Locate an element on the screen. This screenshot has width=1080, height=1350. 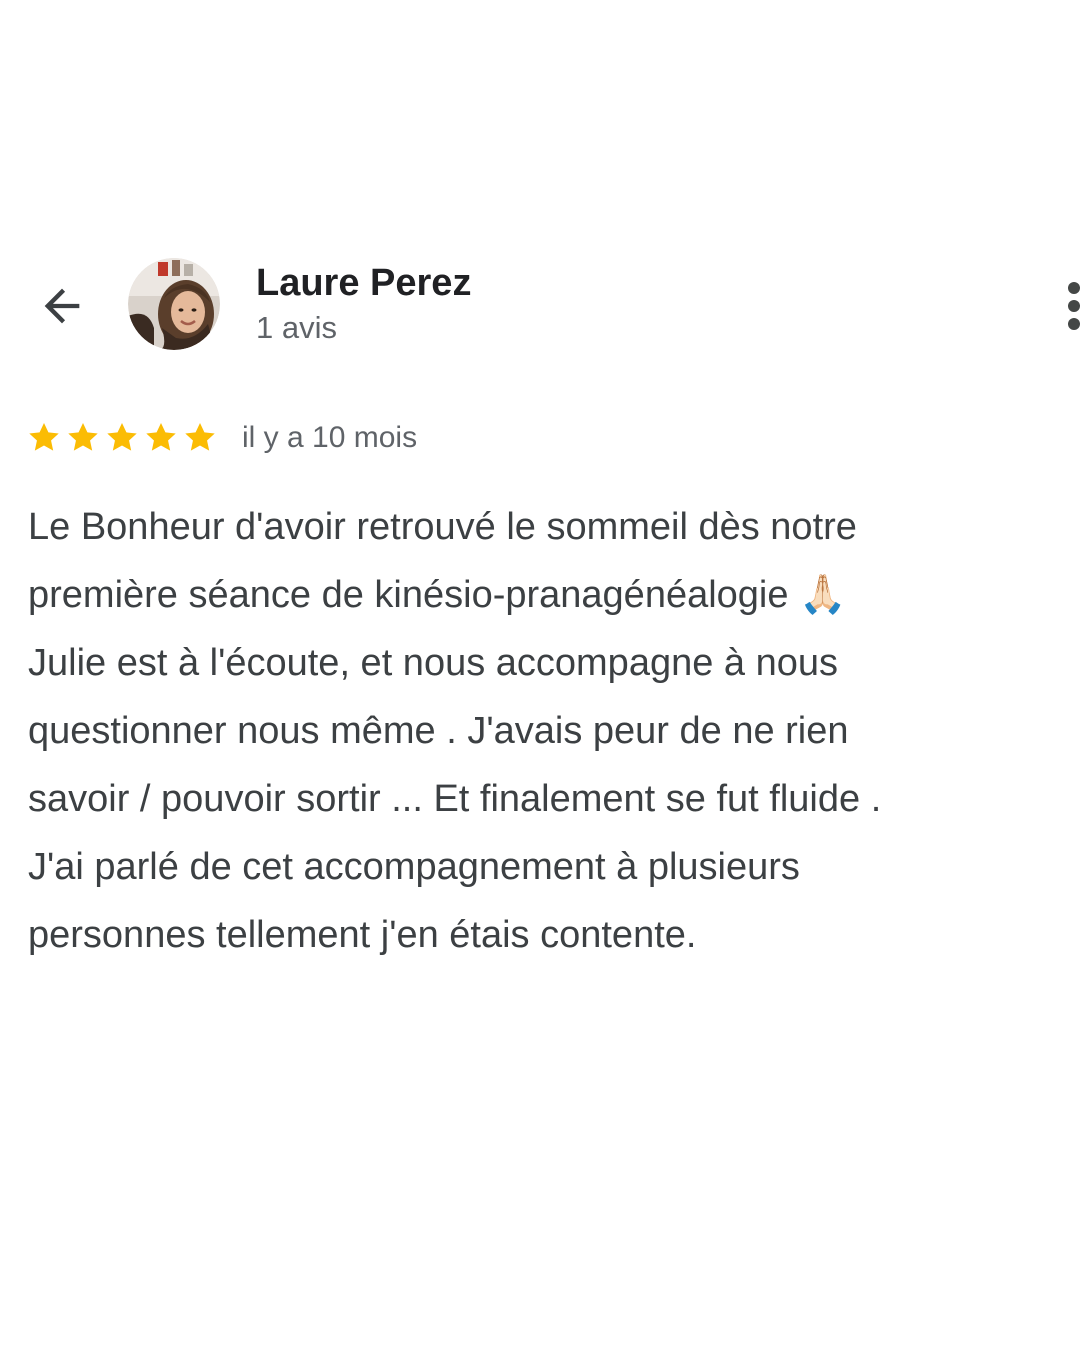
back-button is located at coordinates (62, 306).